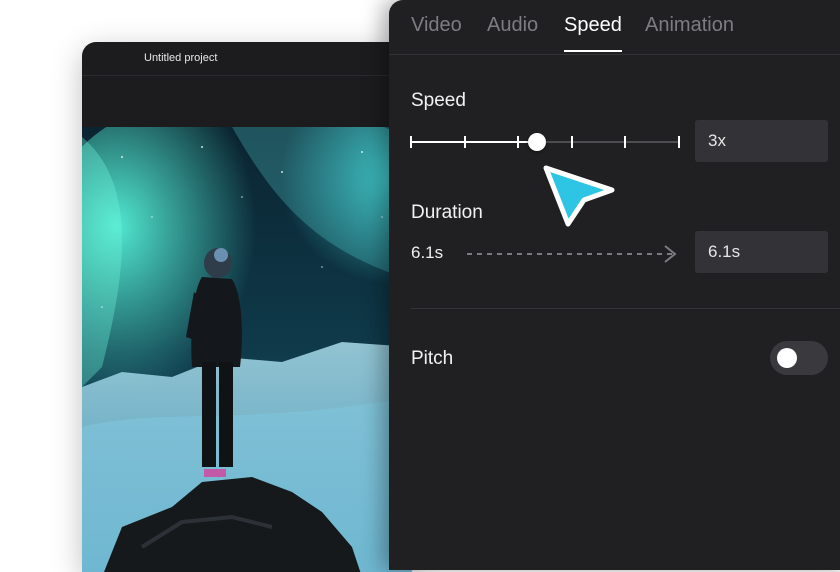 This screenshot has height=572, width=840. Describe the element at coordinates (579, 196) in the screenshot. I see `pointer-cursor-icon` at that location.